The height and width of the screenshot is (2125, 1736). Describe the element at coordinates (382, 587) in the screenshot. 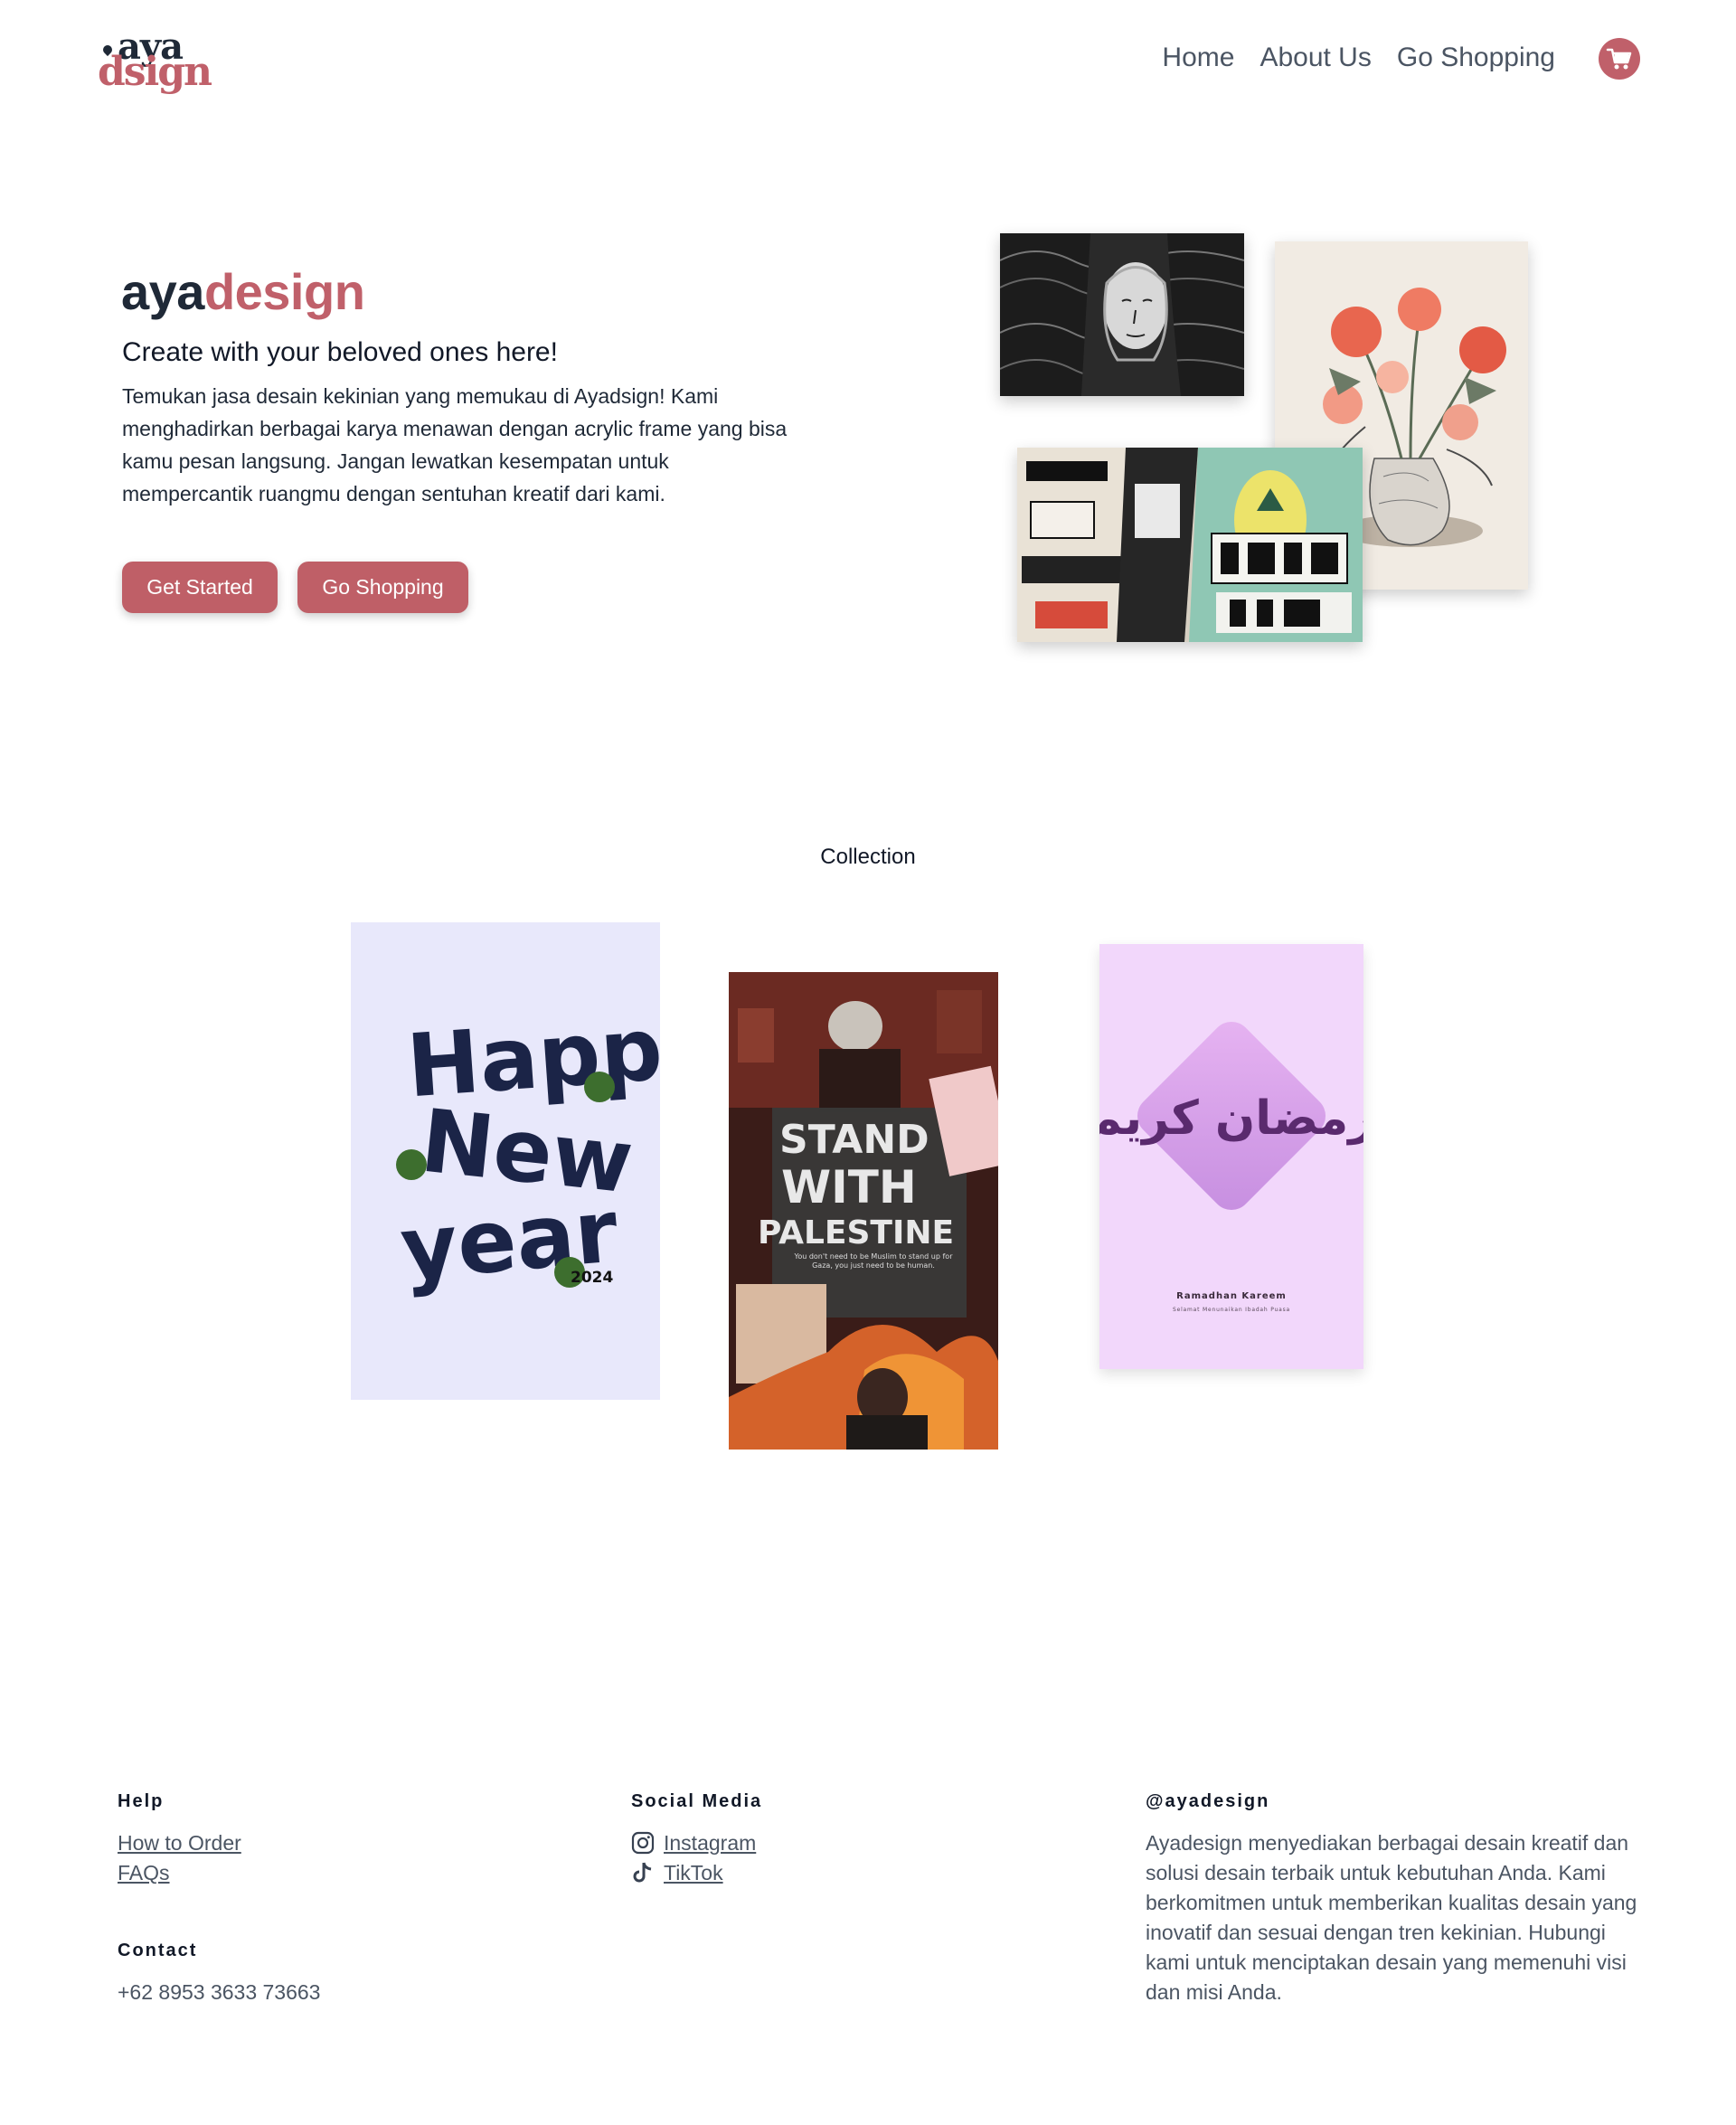

I see `go-shopping-button: Go Shopping` at that location.